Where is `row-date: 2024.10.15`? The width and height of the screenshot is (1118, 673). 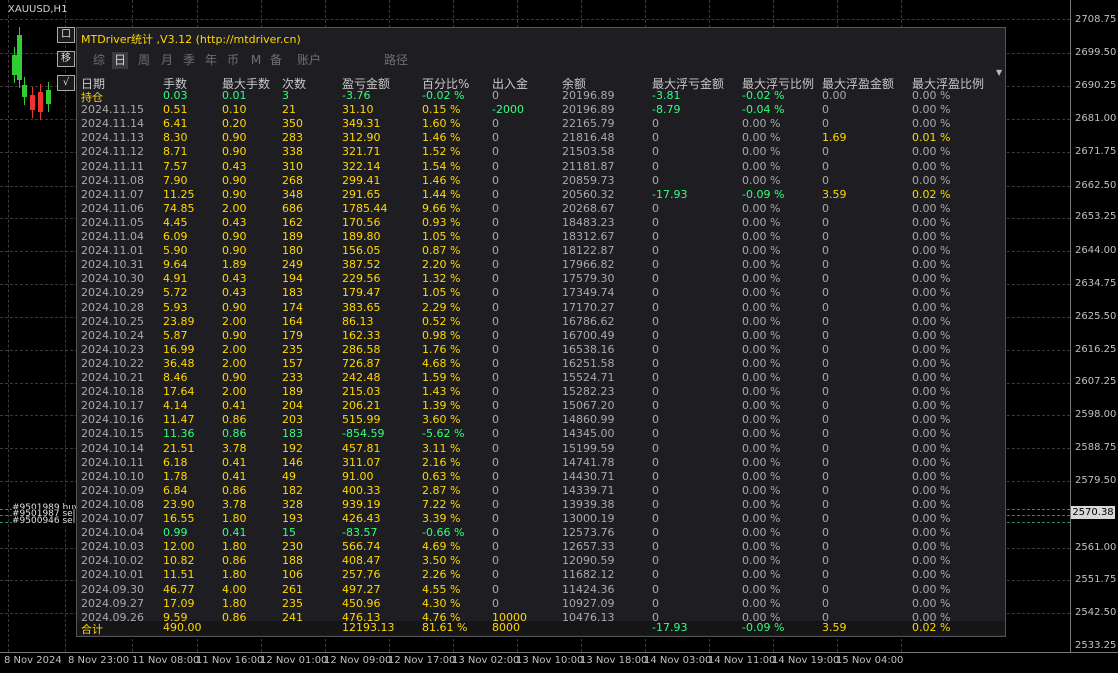
row-date: 2024.10.15 is located at coordinates (112, 434).